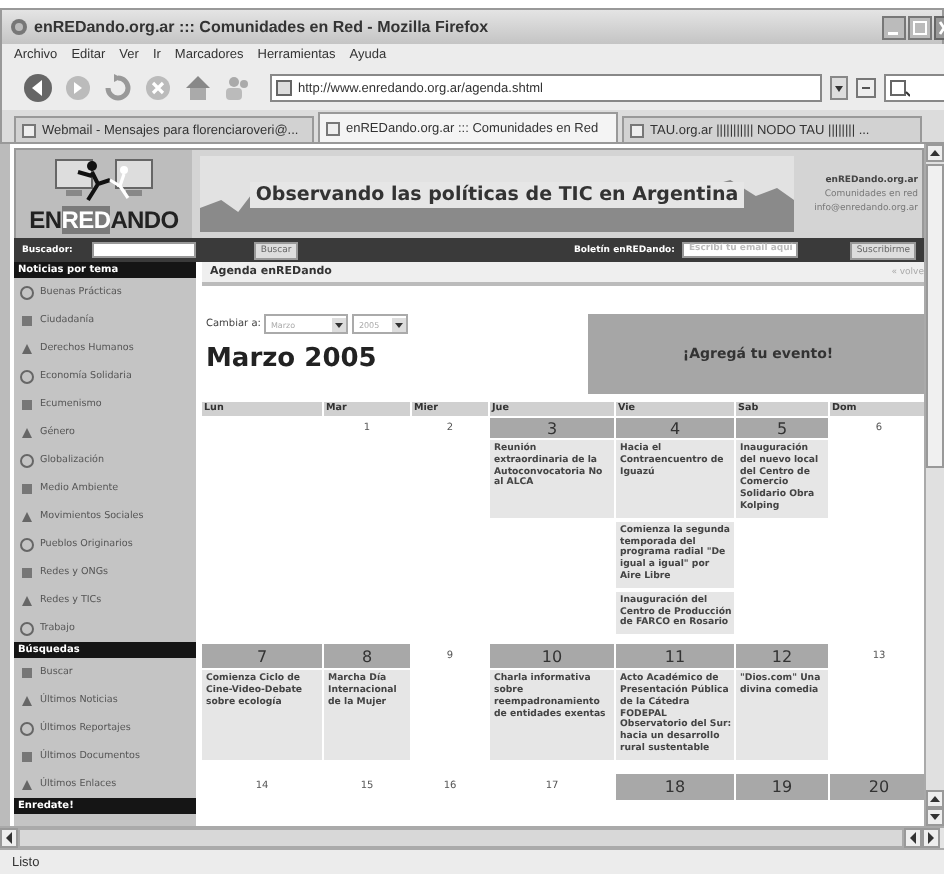 This screenshot has width=944, height=874. I want to click on search-field, so click(914, 88).